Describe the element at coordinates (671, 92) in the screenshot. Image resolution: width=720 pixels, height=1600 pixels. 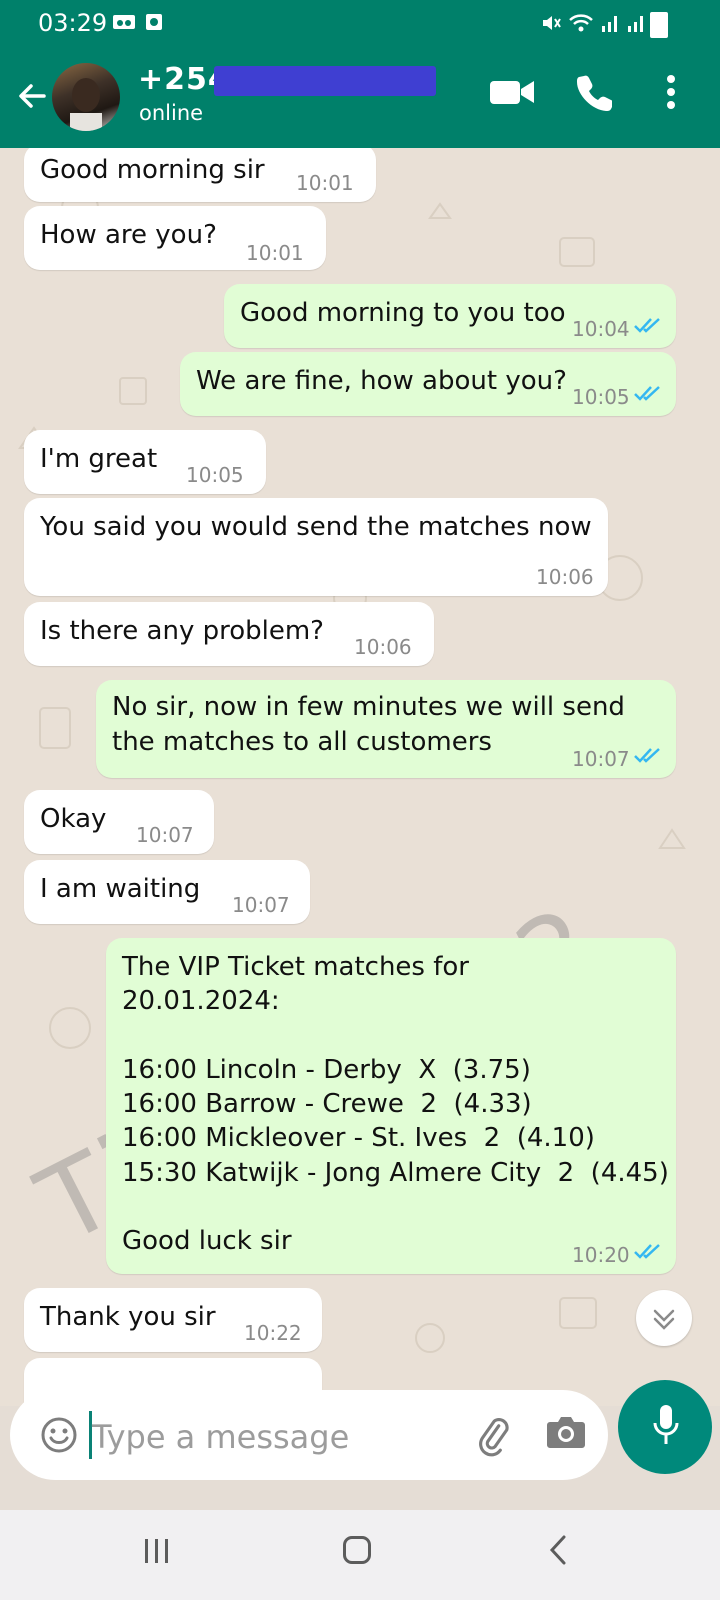
I see `more-options-icon` at that location.